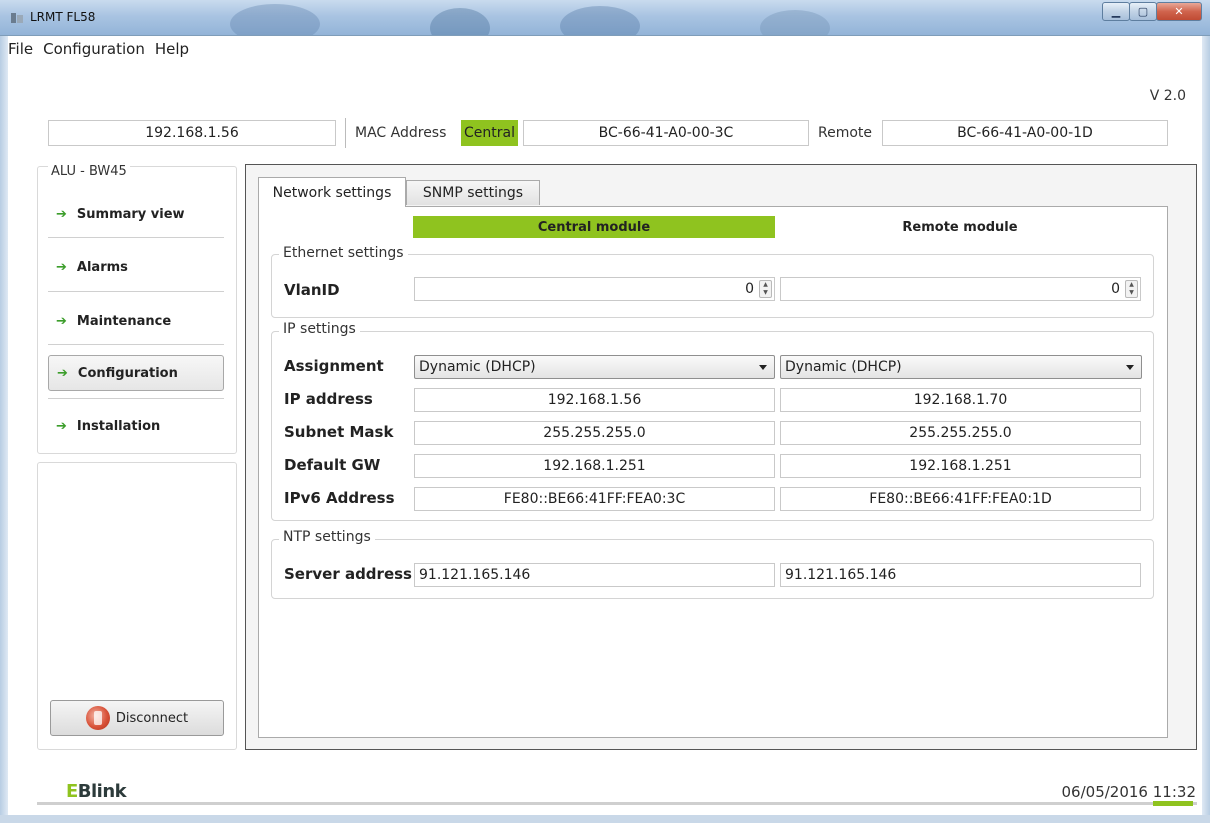  I want to click on window-title: LRMT FL58, so click(63, 17).